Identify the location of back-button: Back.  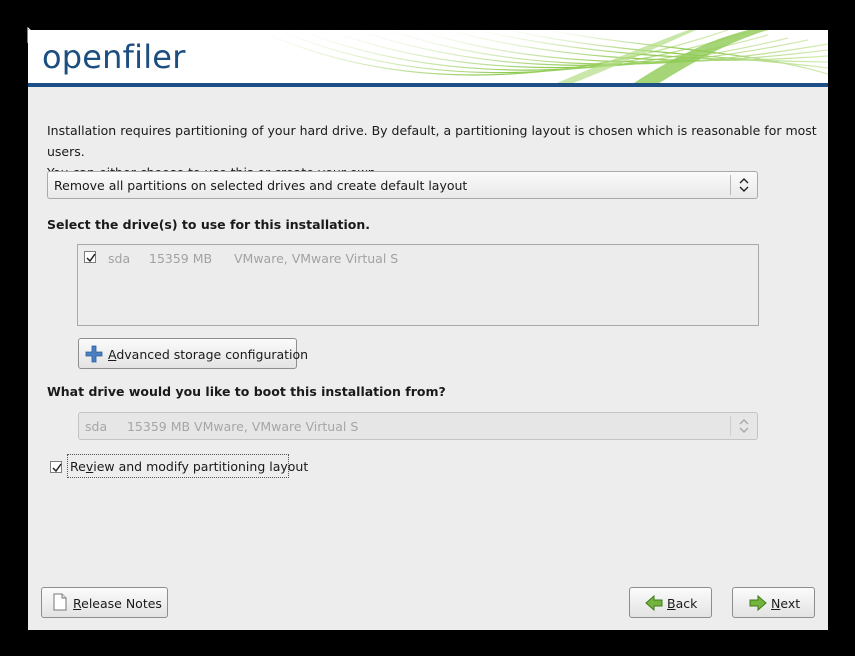
(670, 602).